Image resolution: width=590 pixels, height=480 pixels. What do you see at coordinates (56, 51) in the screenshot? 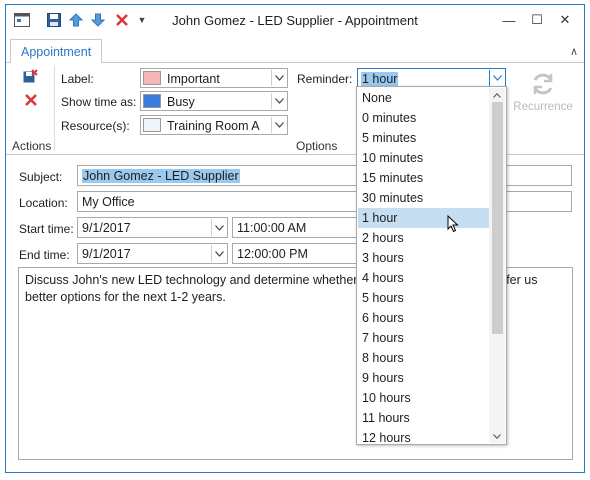
I see `tab-appointment: Appointment` at bounding box center [56, 51].